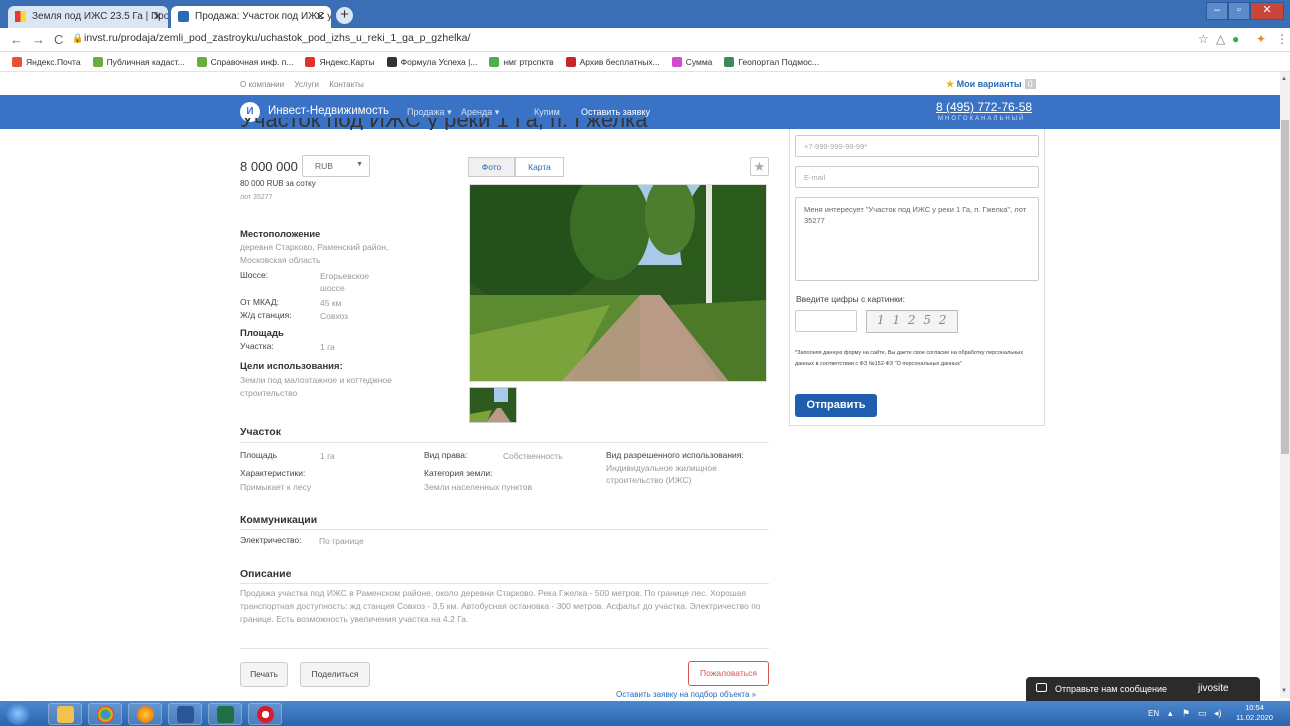 The width and height of the screenshot is (1290, 726). Describe the element at coordinates (225, 714) in the screenshot. I see `taskbar-excel` at that location.